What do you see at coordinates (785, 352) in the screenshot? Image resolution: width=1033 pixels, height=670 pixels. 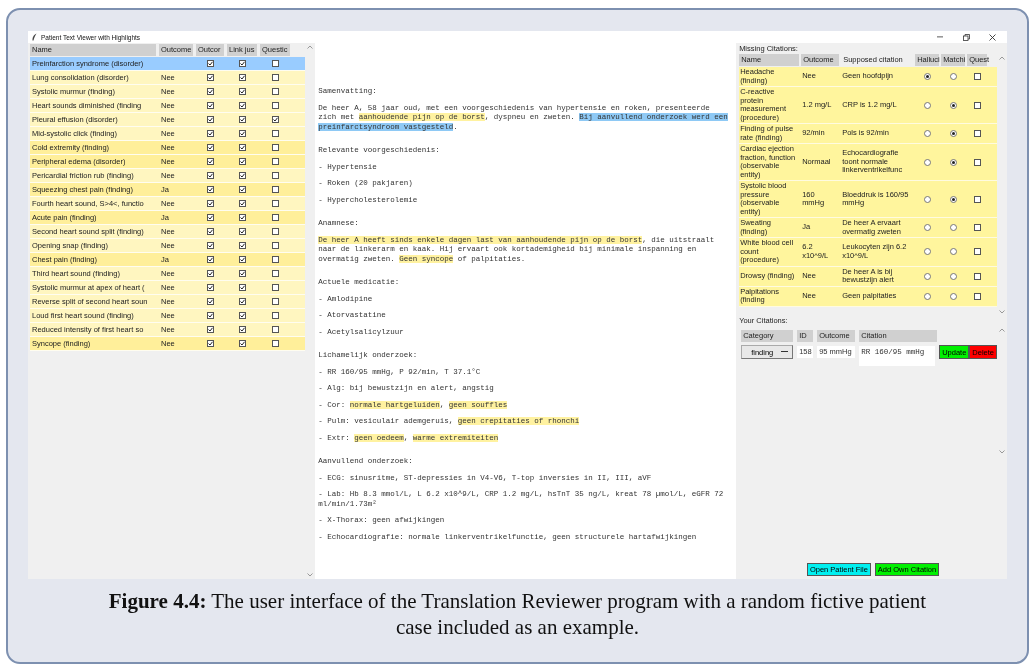 I see `dropdown-indicator-icon` at bounding box center [785, 352].